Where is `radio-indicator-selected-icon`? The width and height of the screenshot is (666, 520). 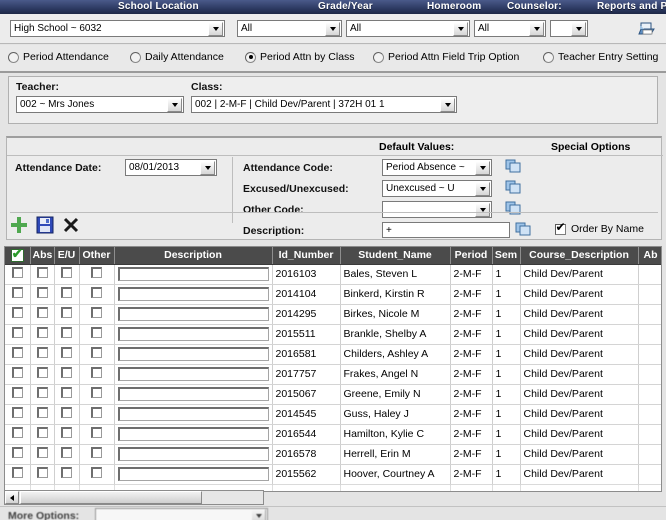
radio-indicator-selected-icon is located at coordinates (250, 57).